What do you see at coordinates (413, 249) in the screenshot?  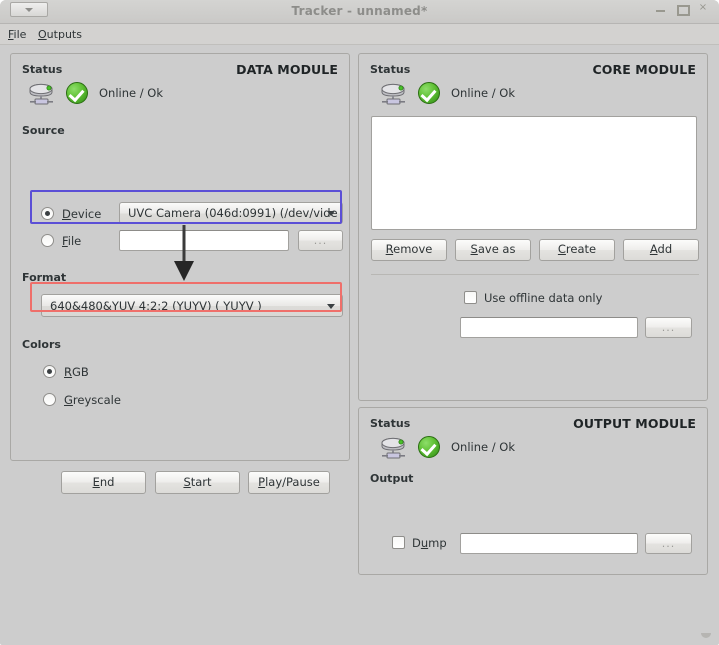 I see `remove-button-label-rest: emove` at bounding box center [413, 249].